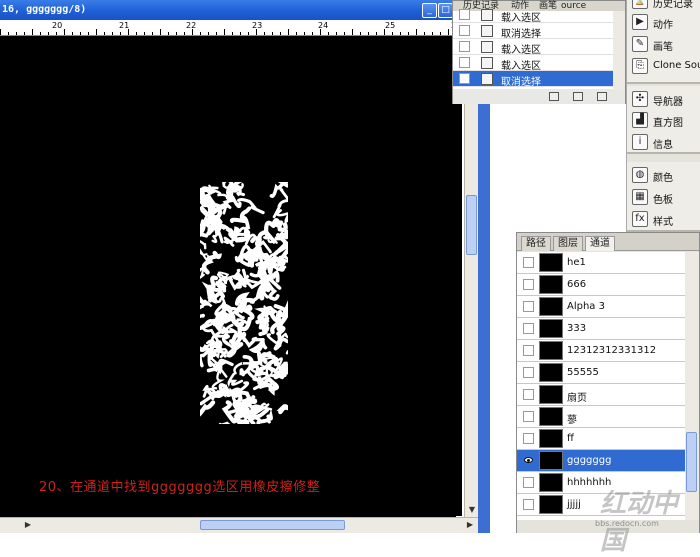  What do you see at coordinates (601, 329) in the screenshot?
I see `channel-row: 333` at bounding box center [601, 329].